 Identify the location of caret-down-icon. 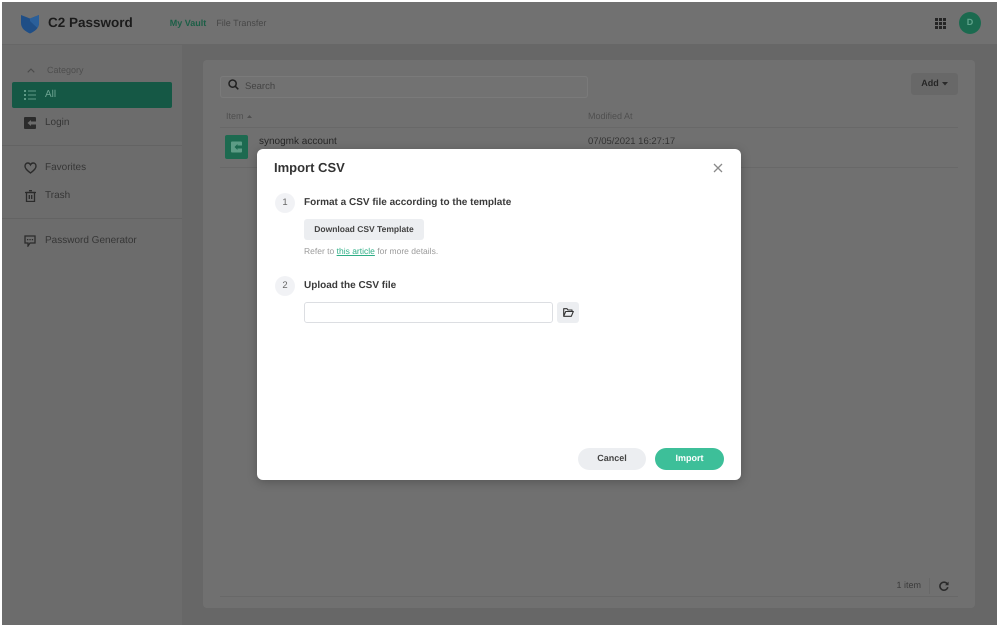
(945, 84).